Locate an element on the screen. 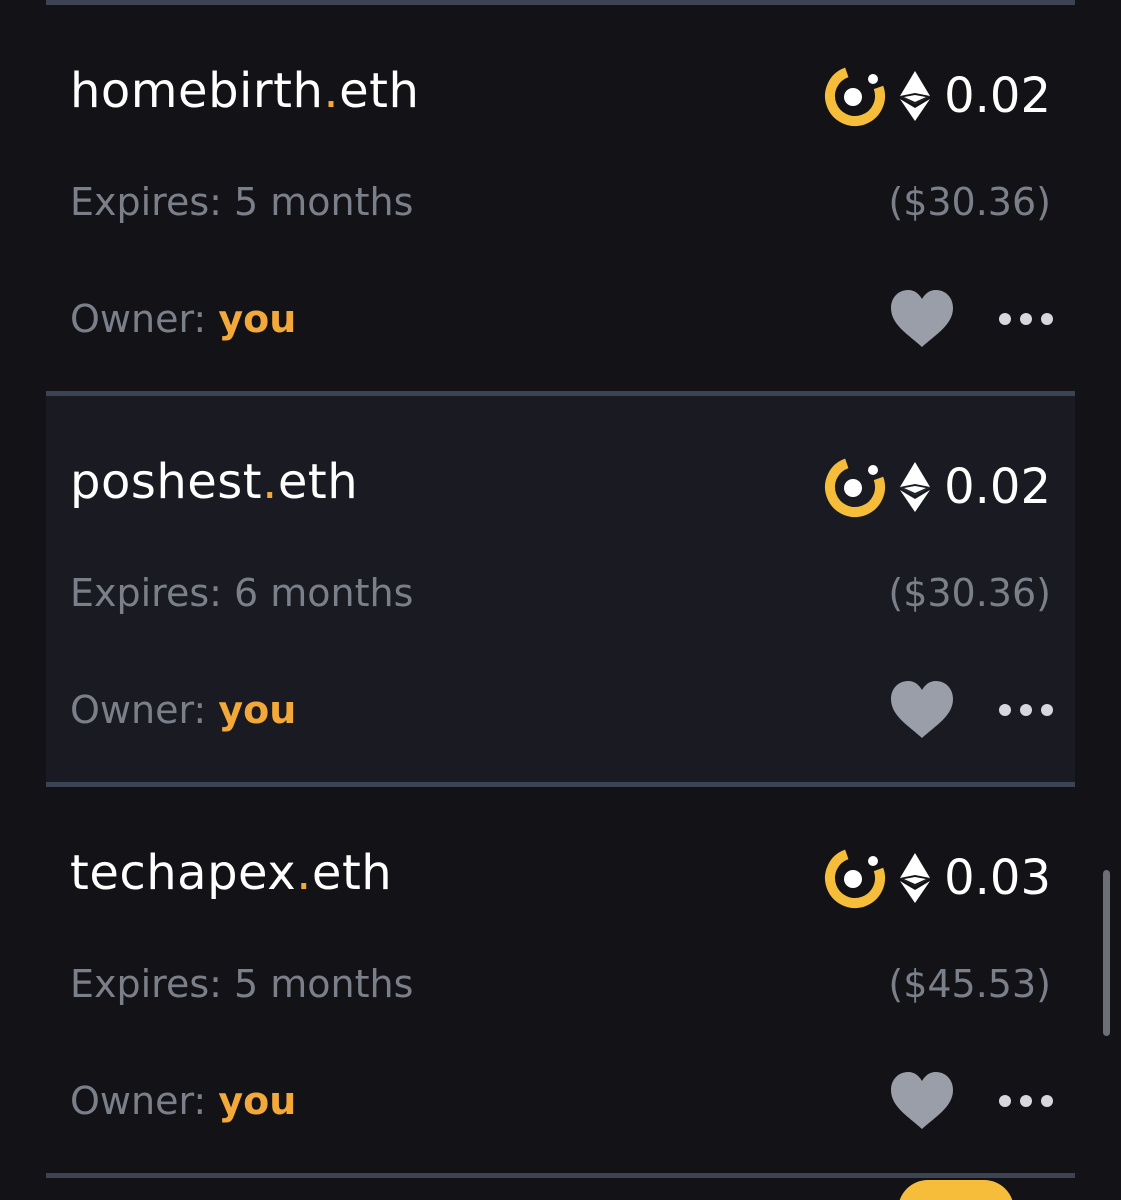 Image resolution: width=1121 pixels, height=1200 pixels. expires-text: Expires: 6 months is located at coordinates (242, 593).